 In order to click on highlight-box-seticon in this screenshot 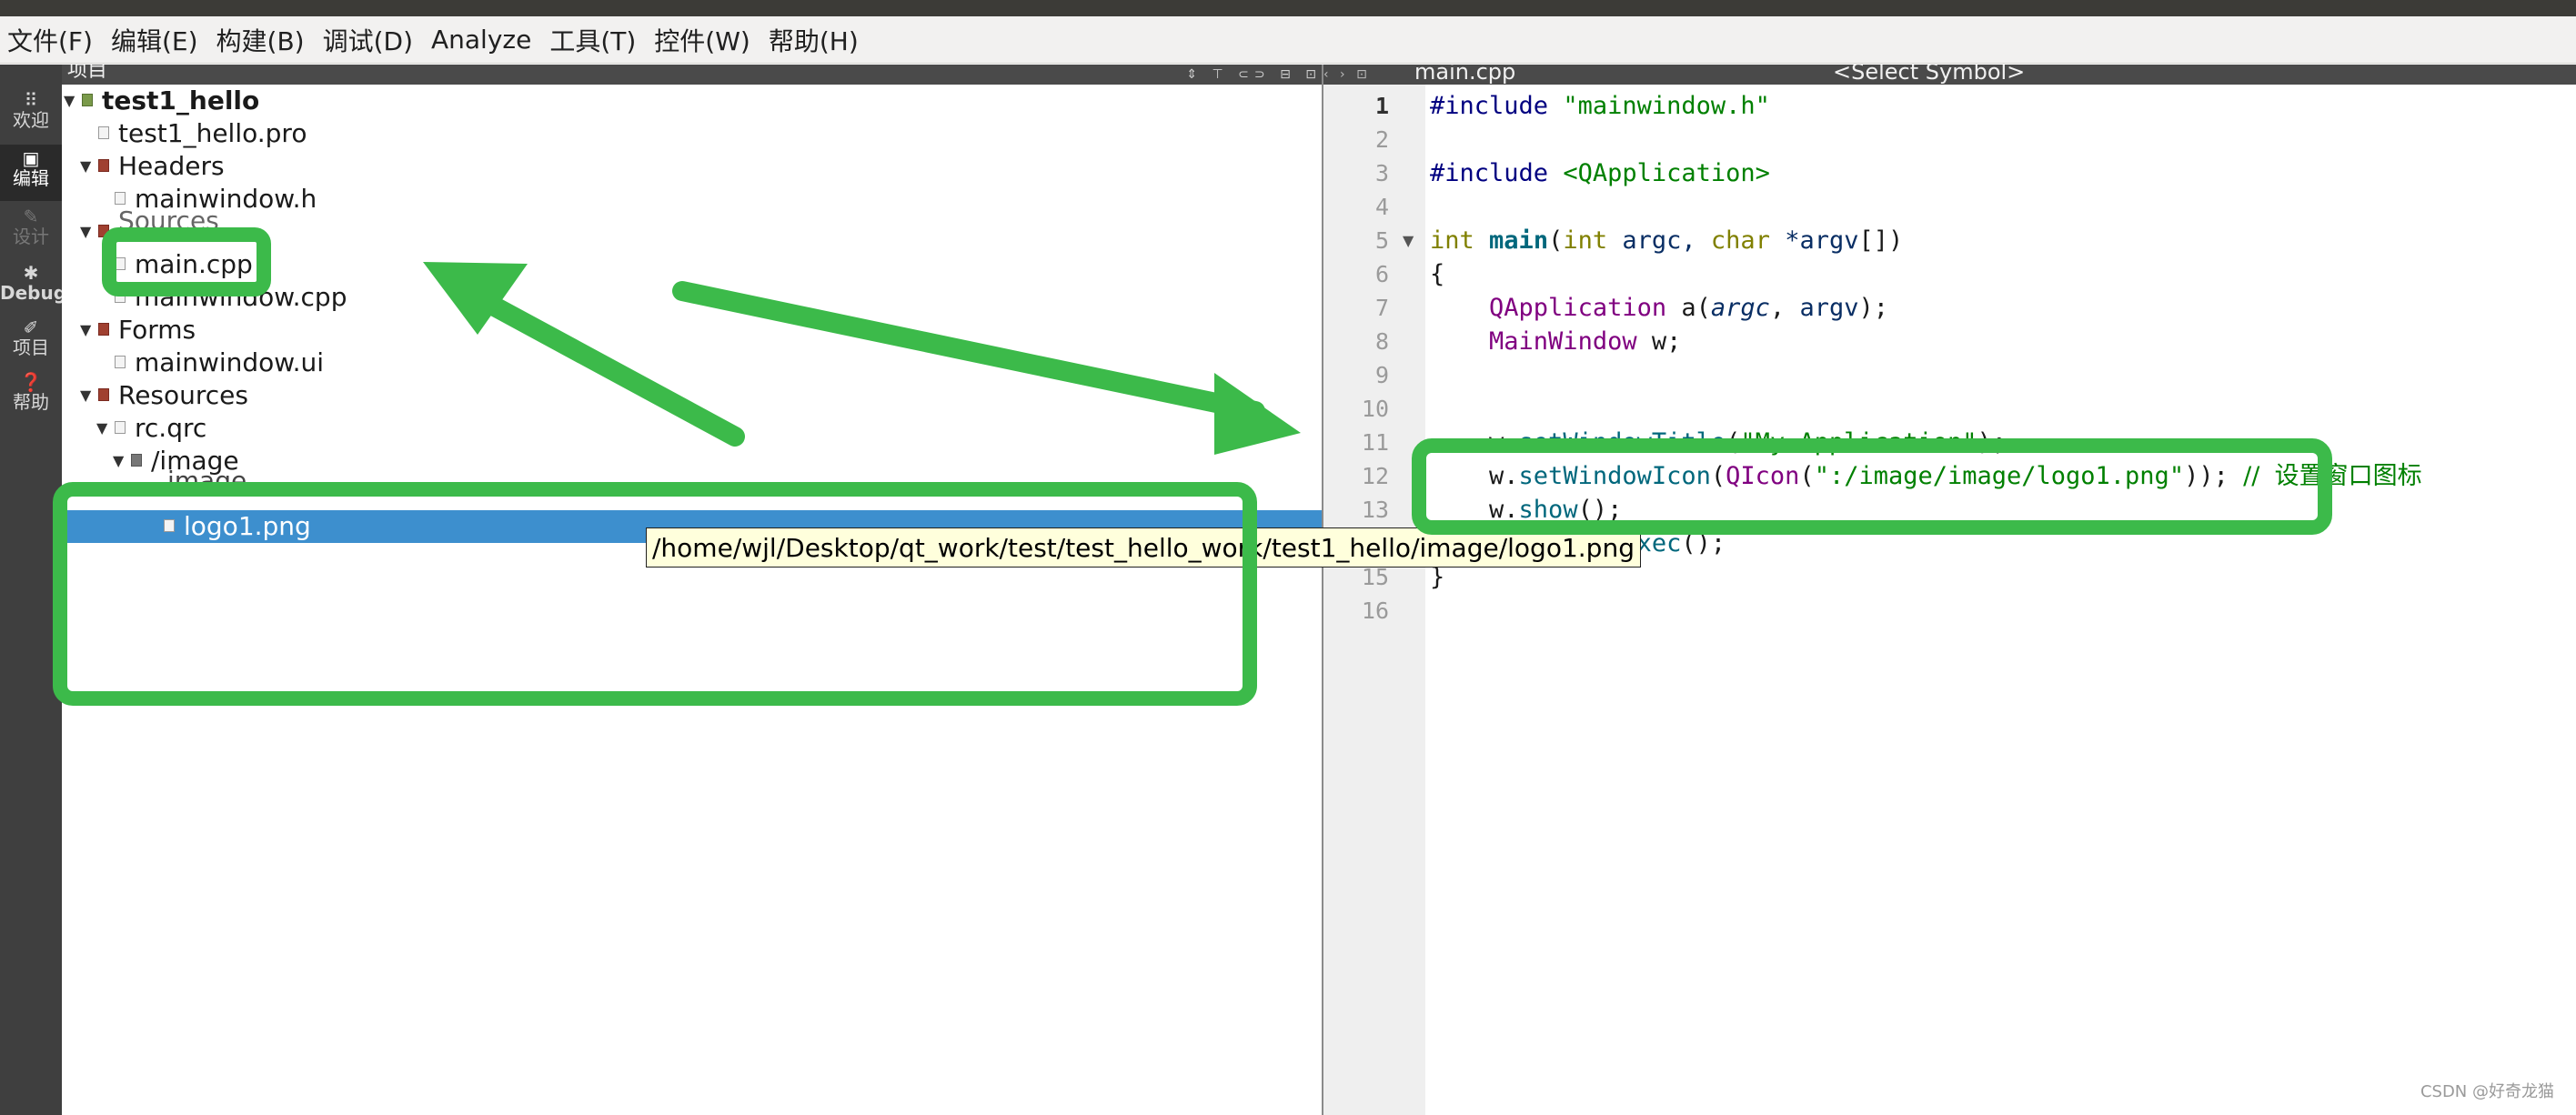, I will do `click(1872, 486)`.